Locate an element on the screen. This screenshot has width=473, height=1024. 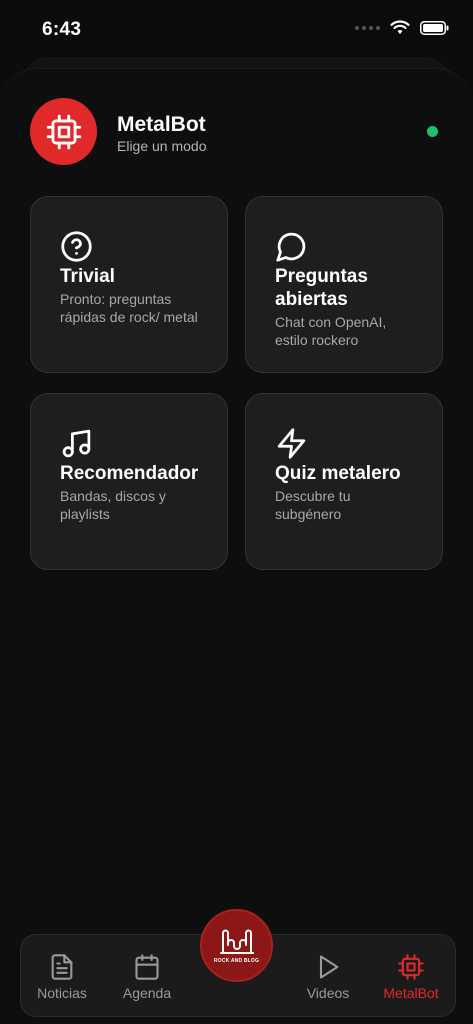
mode-card-quiz-metalero: Quiz metalero Descubre tu subgénero is located at coordinates (344, 481).